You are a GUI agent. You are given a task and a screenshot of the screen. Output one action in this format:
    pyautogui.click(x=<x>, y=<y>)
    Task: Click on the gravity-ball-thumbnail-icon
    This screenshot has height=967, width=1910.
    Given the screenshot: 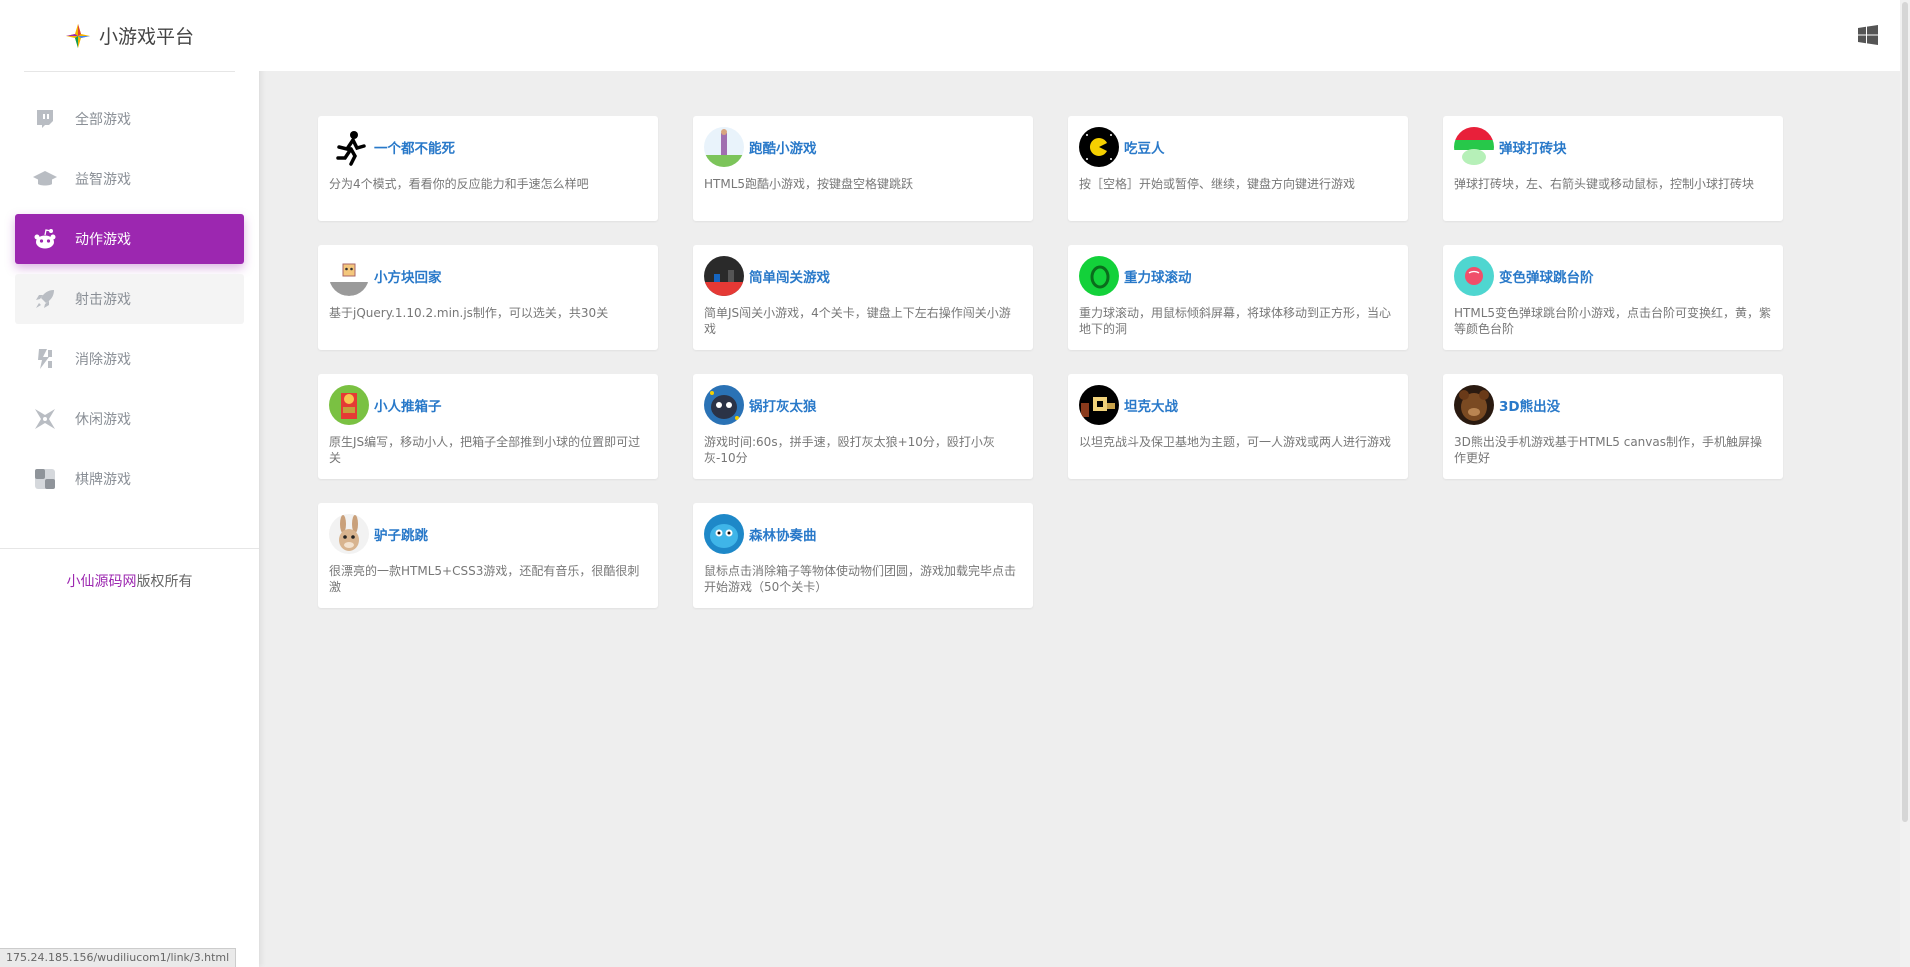 What is the action you would take?
    pyautogui.click(x=1099, y=276)
    